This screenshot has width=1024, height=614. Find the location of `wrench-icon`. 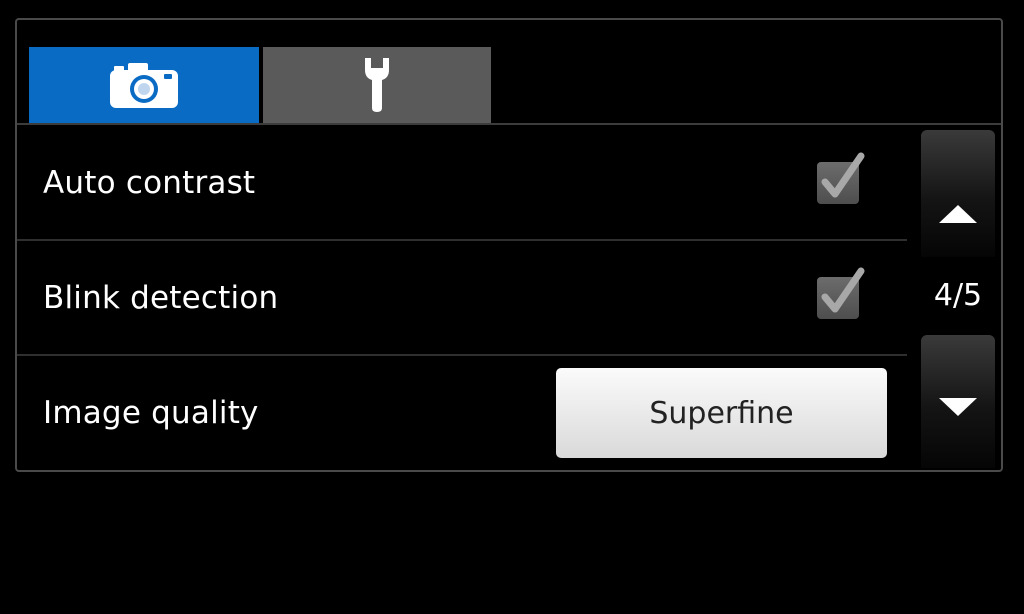

wrench-icon is located at coordinates (377, 85).